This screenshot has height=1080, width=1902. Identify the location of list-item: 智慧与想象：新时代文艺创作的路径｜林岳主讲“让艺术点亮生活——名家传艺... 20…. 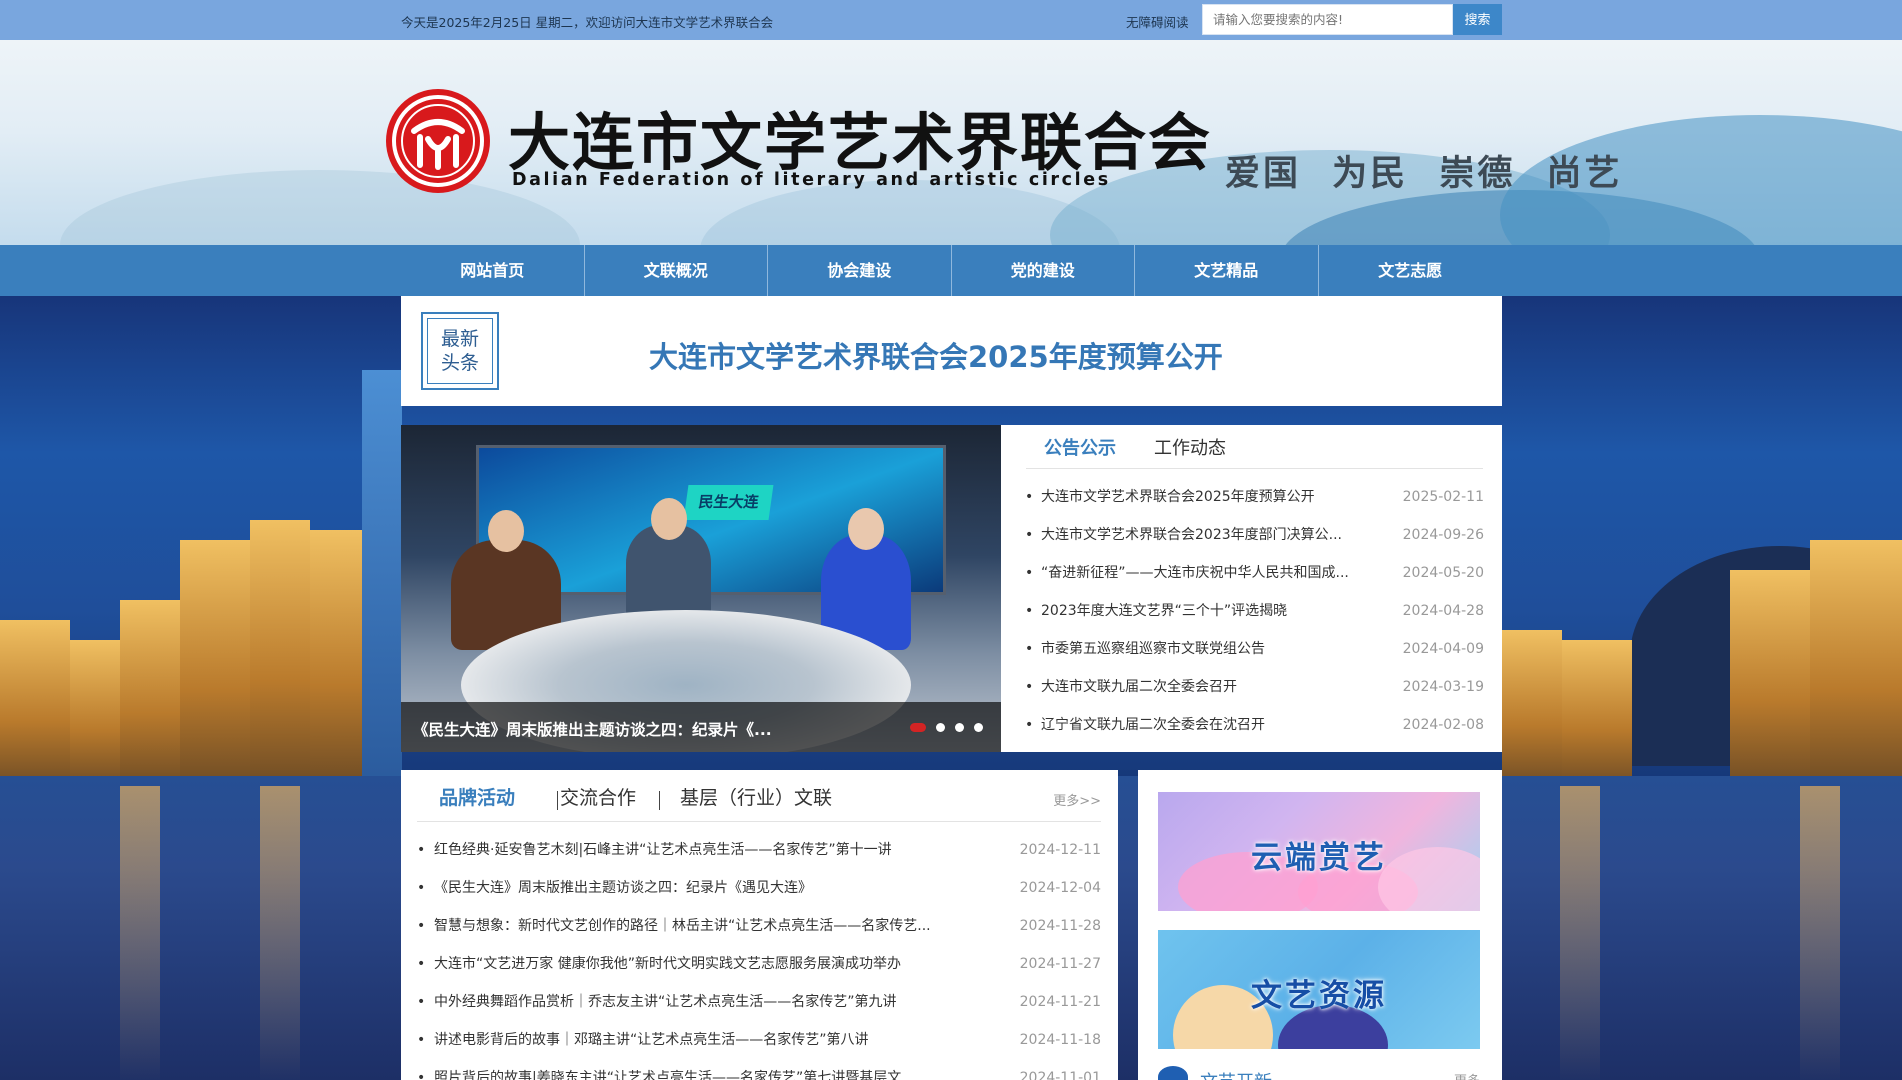
(759, 926).